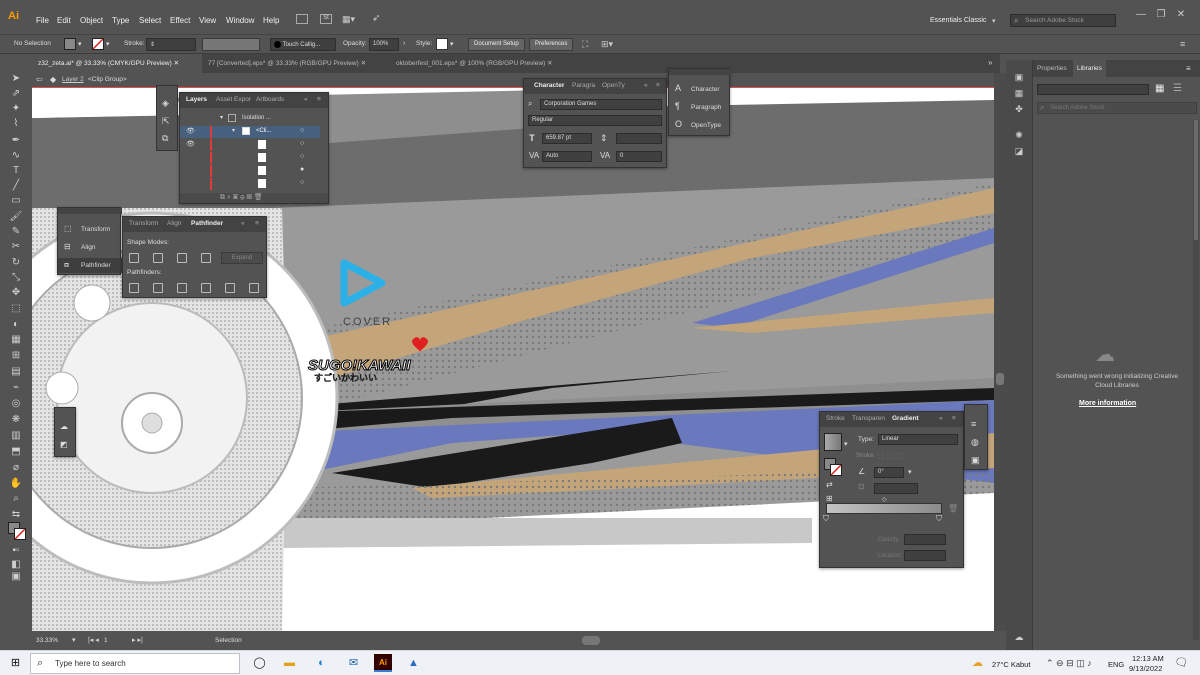 The width and height of the screenshot is (1200, 675). What do you see at coordinates (706, 107) in the screenshot?
I see `dock-paragraph: Paragraph` at bounding box center [706, 107].